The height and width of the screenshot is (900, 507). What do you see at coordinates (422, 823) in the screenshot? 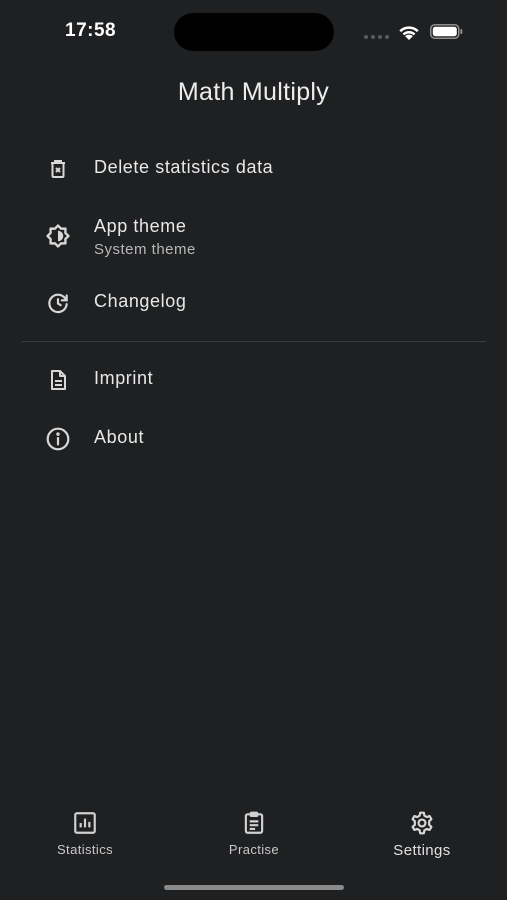
I see `gear-icon` at bounding box center [422, 823].